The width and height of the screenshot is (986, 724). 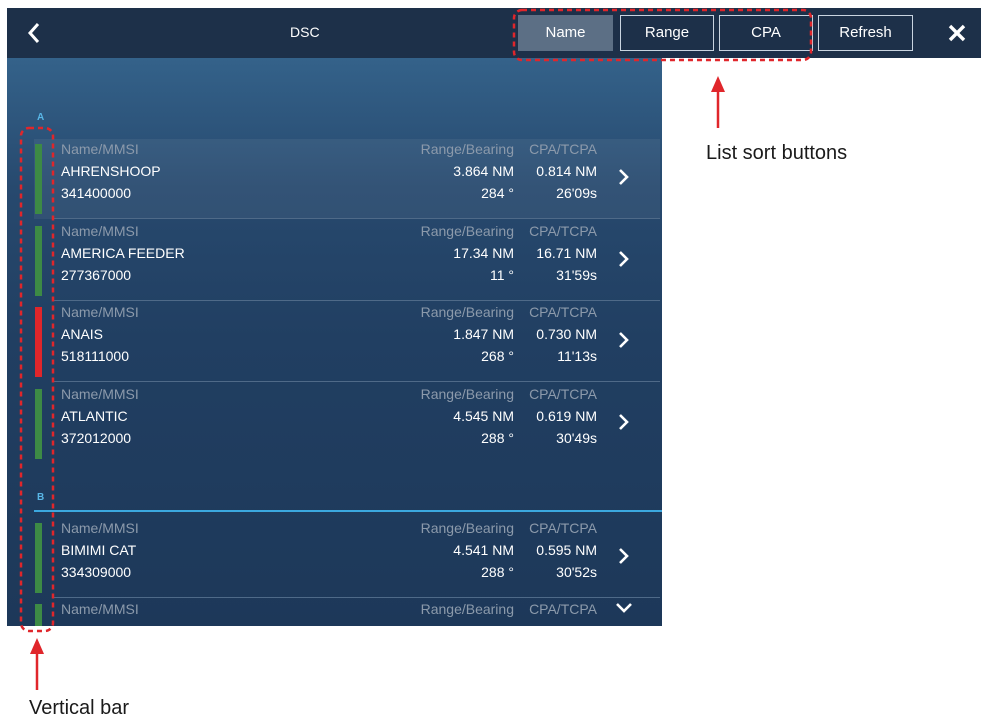 I want to click on vertical-bar-highlight, so click(x=37, y=379).